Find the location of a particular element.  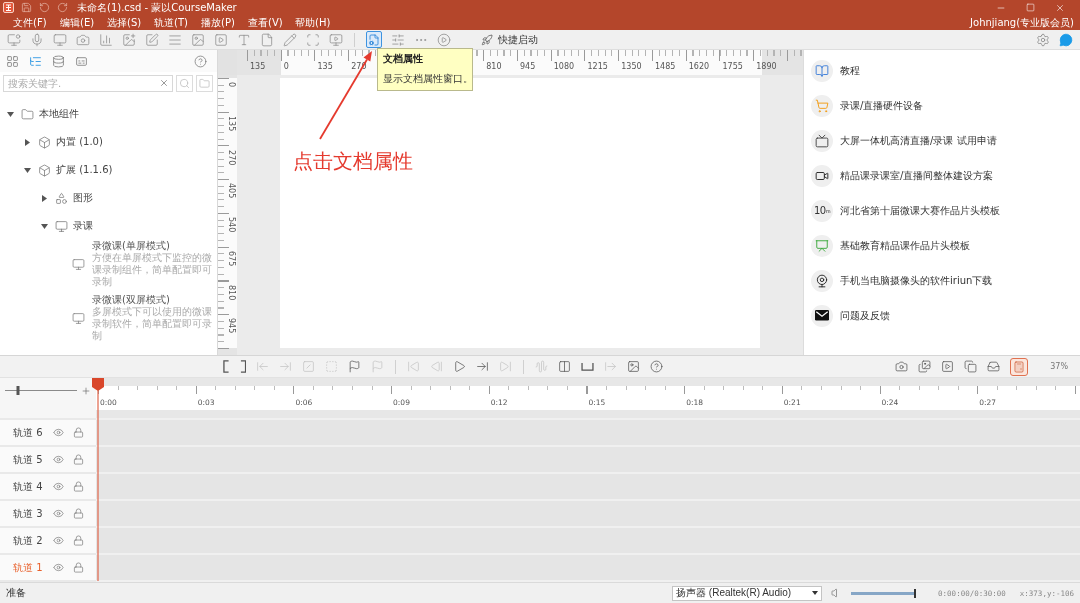

book-icon is located at coordinates (822, 70).